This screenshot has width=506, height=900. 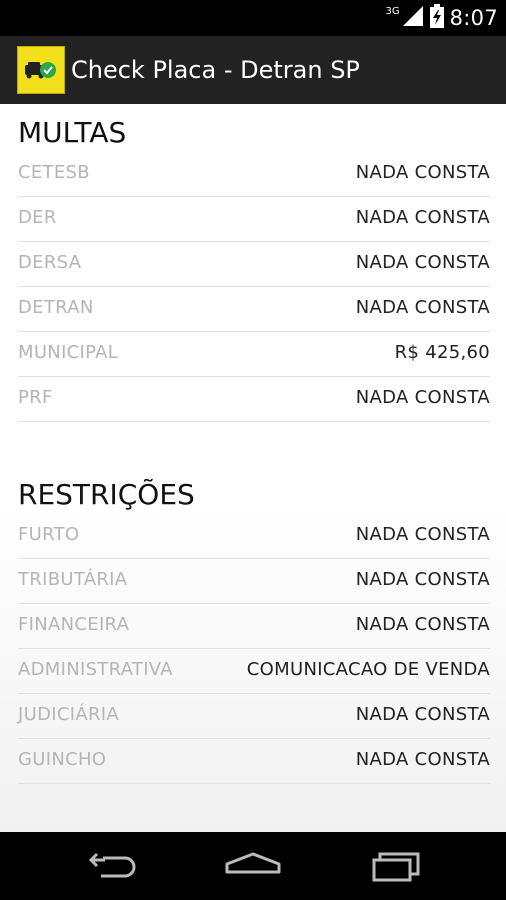 I want to click on status-icons: 3G 8:07, so click(x=442, y=18).